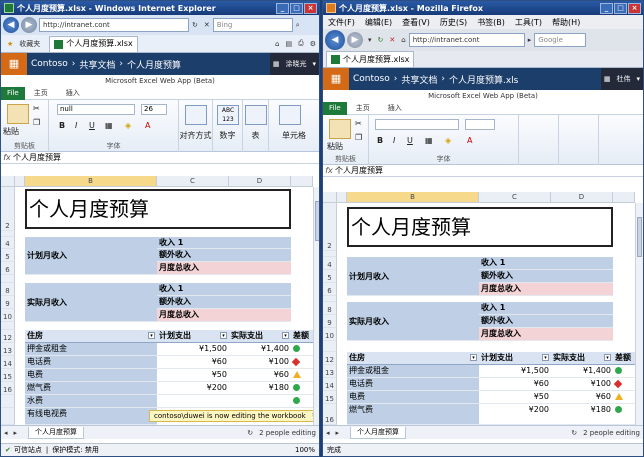  What do you see at coordinates (91, 375) in the screenshot?
I see `expense-name: 电费` at bounding box center [91, 375].